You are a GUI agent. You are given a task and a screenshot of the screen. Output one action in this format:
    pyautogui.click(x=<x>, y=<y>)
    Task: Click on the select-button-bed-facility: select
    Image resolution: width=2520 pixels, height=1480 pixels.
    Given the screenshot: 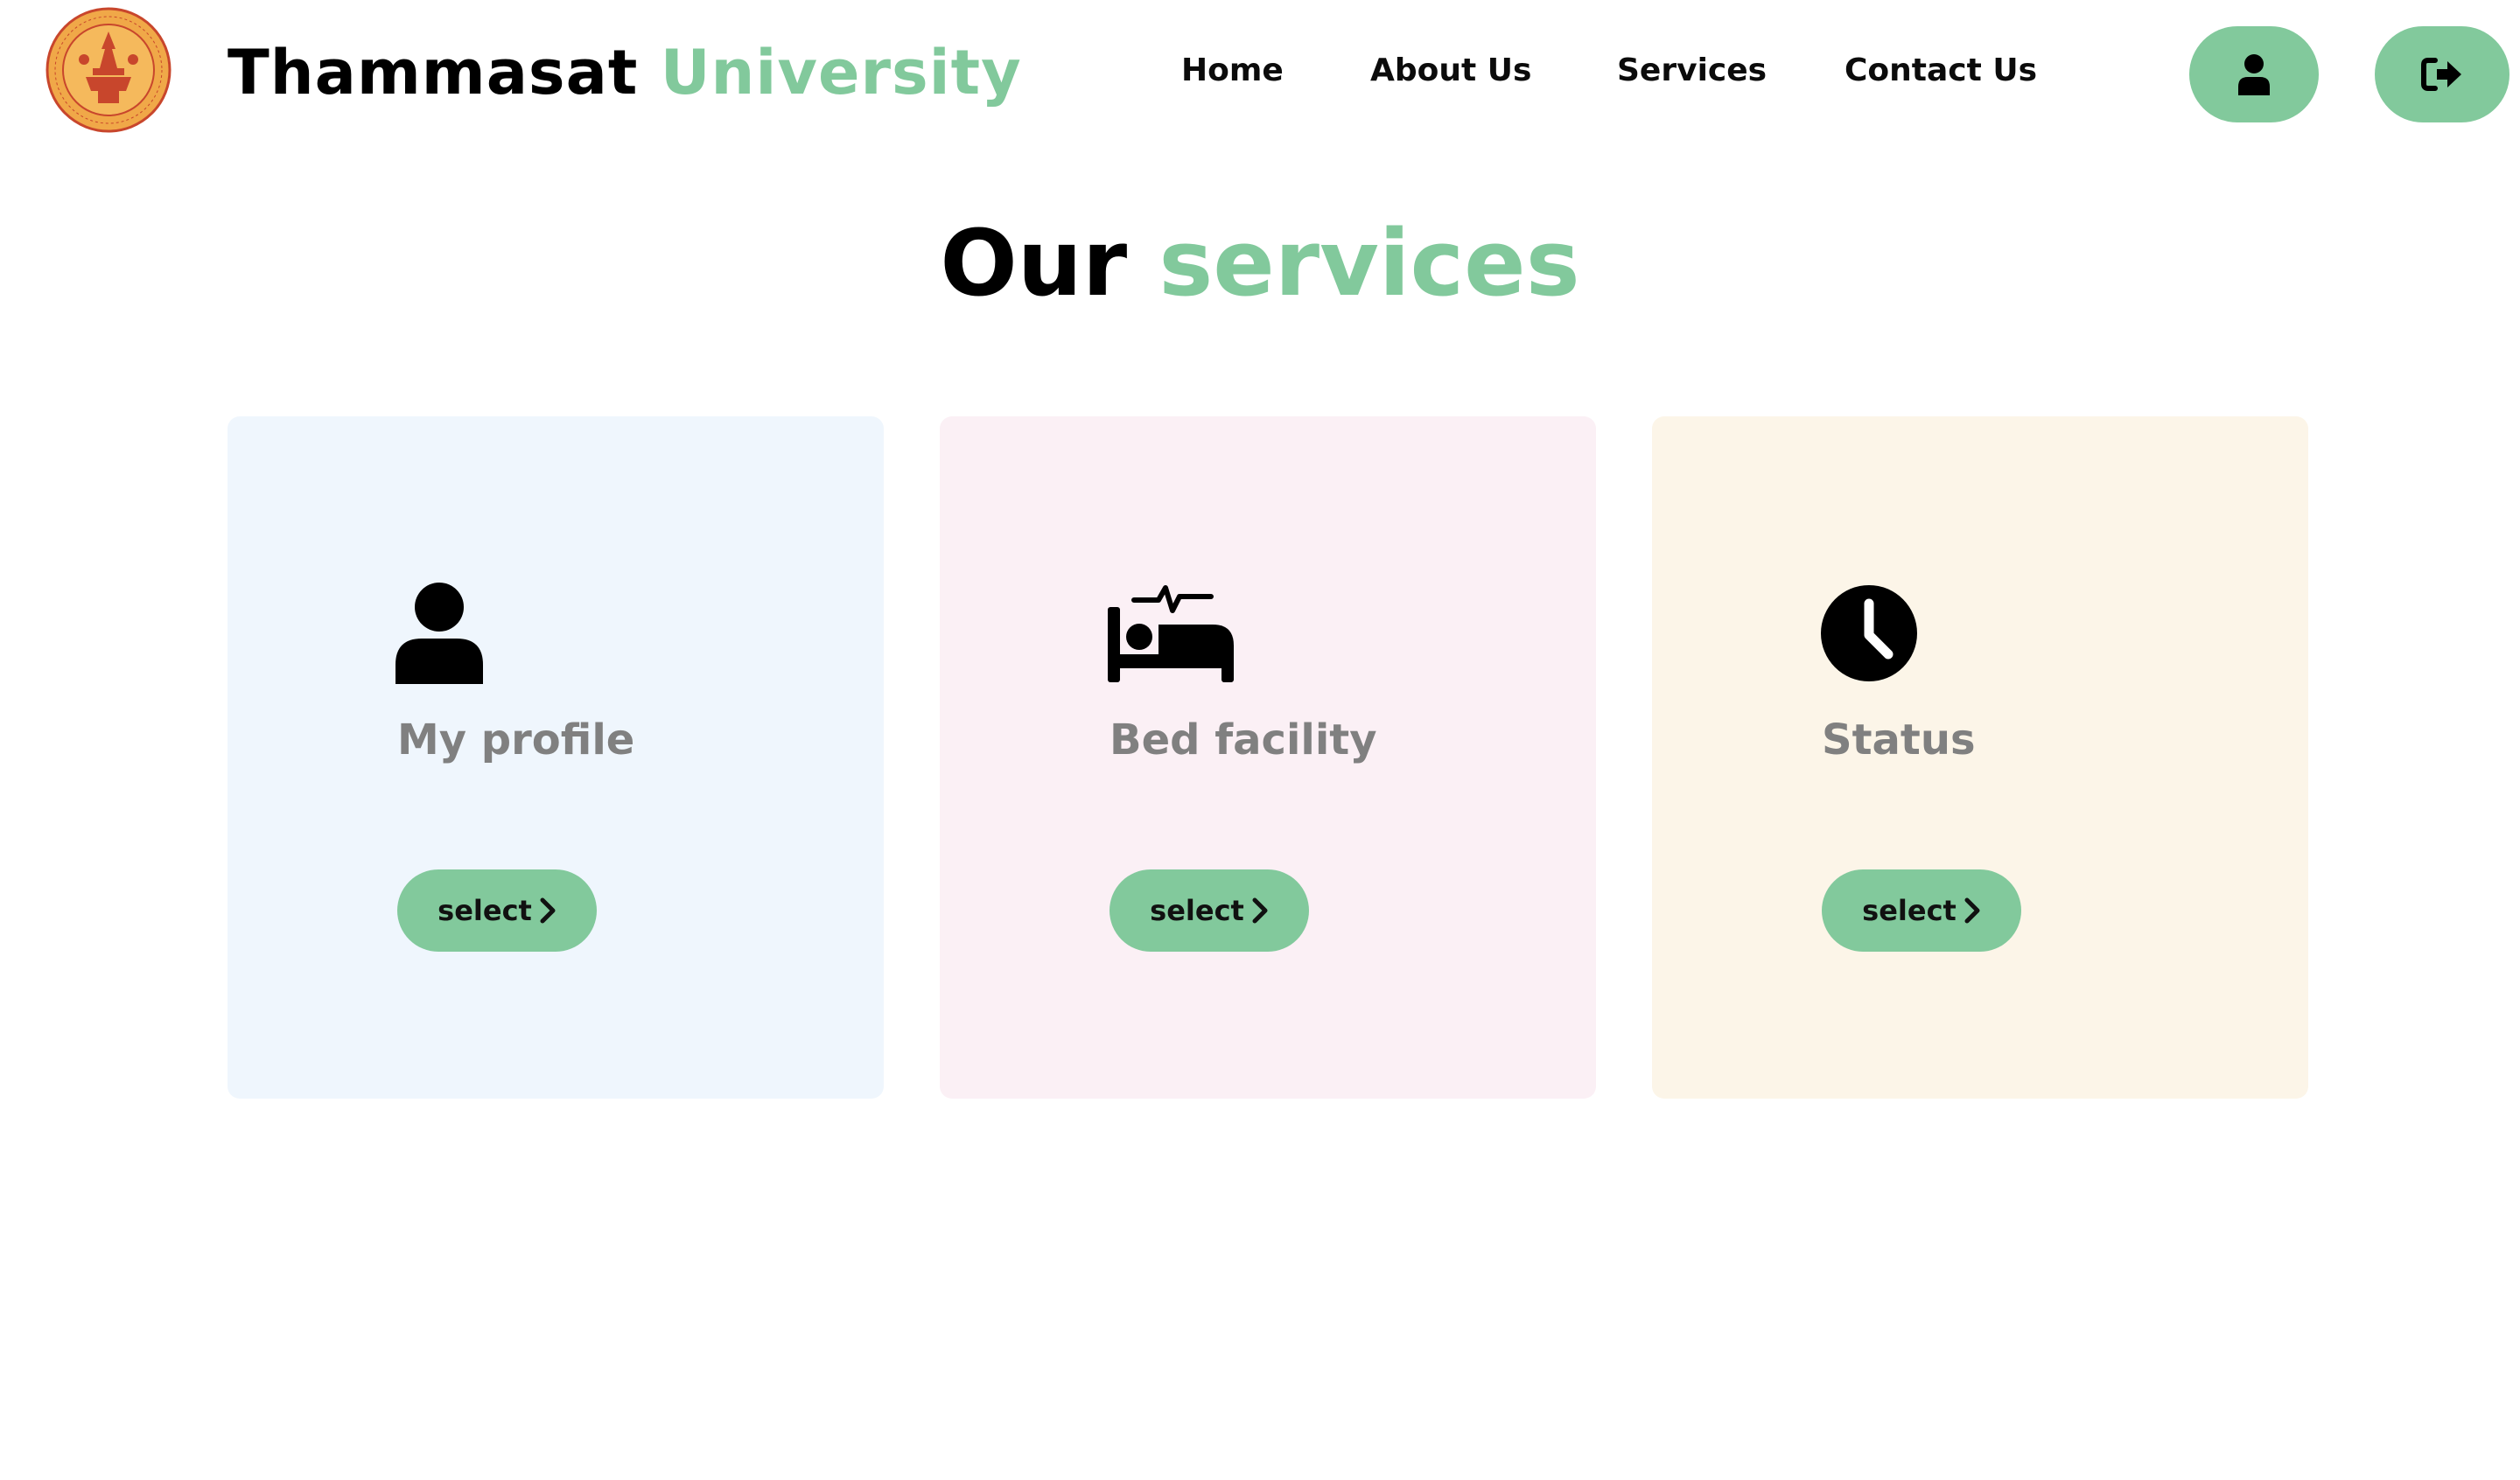 What is the action you would take?
    pyautogui.click(x=1209, y=910)
    